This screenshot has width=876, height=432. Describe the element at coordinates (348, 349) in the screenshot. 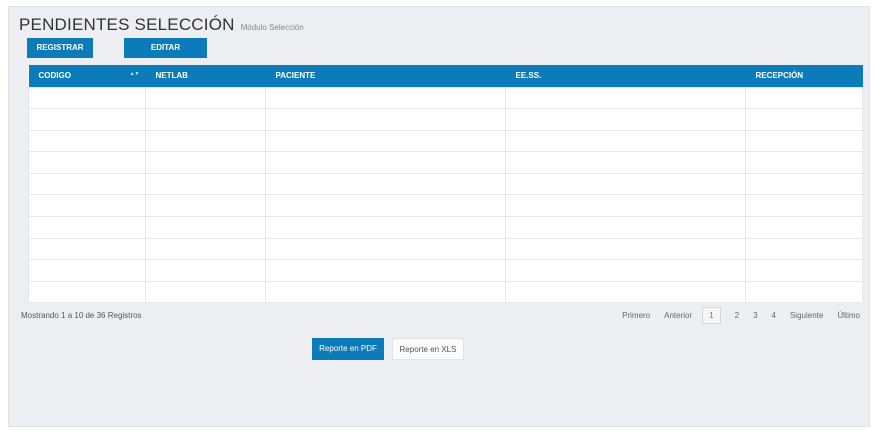

I see `report-pdf-button: Reporte en PDF` at that location.